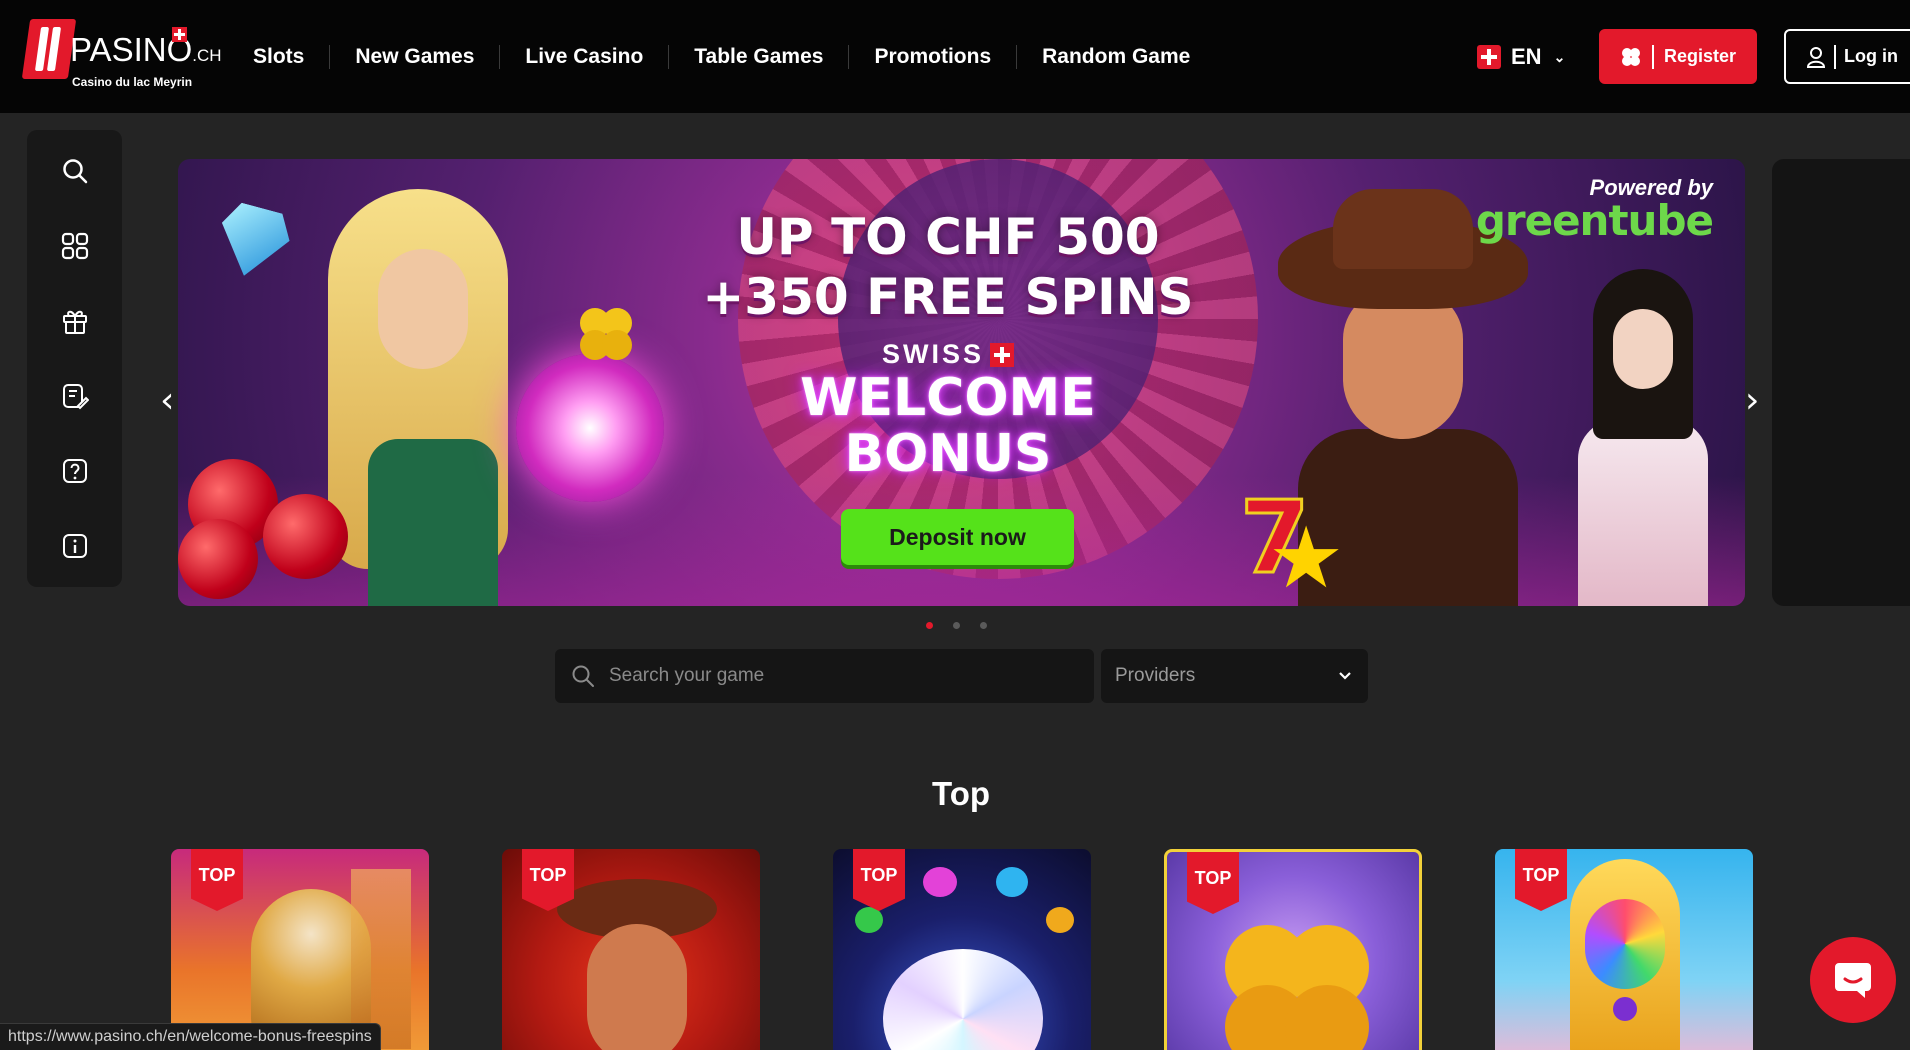  I want to click on nav-promotions: Promotions, so click(933, 56).